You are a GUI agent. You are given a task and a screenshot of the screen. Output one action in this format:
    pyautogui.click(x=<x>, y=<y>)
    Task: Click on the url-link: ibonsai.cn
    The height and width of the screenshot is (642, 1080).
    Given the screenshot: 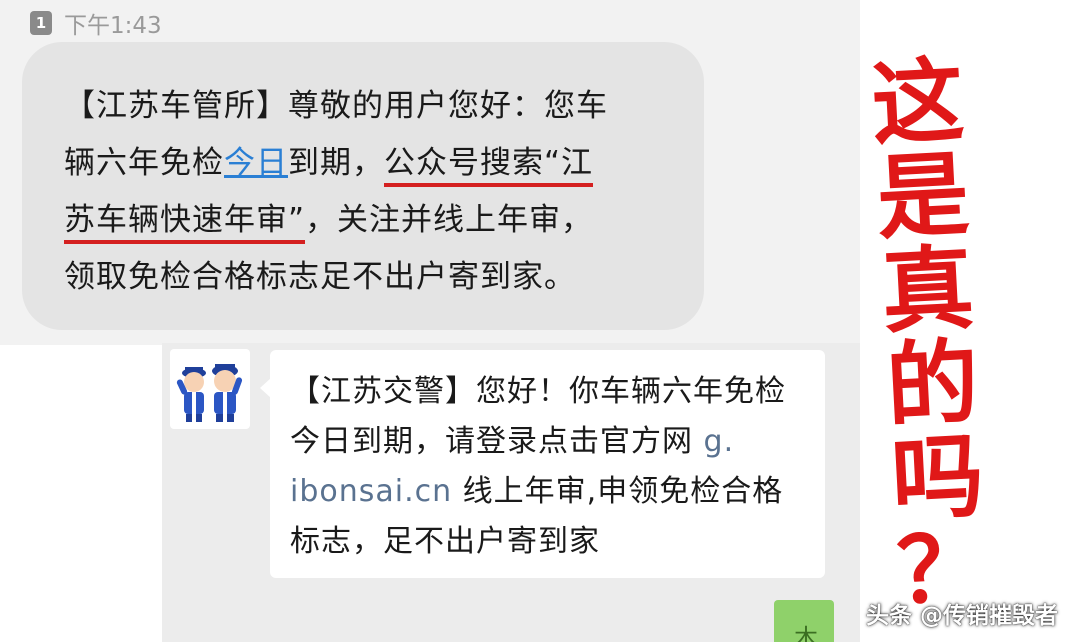 What is the action you would take?
    pyautogui.click(x=371, y=491)
    